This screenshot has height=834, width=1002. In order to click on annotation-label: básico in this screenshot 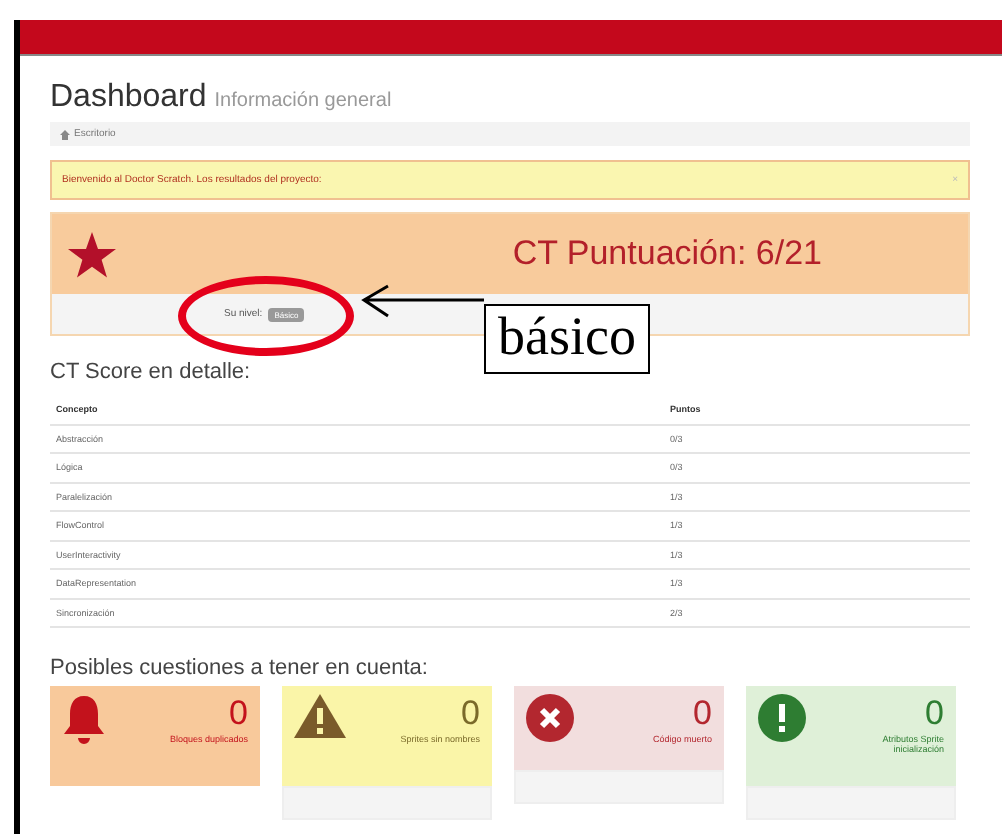, I will do `click(567, 339)`.